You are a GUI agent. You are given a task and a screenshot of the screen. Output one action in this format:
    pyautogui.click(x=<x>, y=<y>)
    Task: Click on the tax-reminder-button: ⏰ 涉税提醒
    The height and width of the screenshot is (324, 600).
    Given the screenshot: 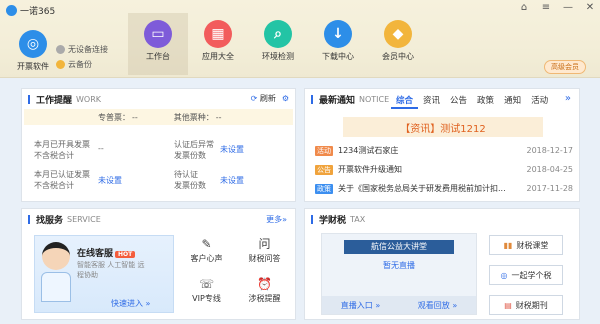 What is the action you would take?
    pyautogui.click(x=264, y=293)
    